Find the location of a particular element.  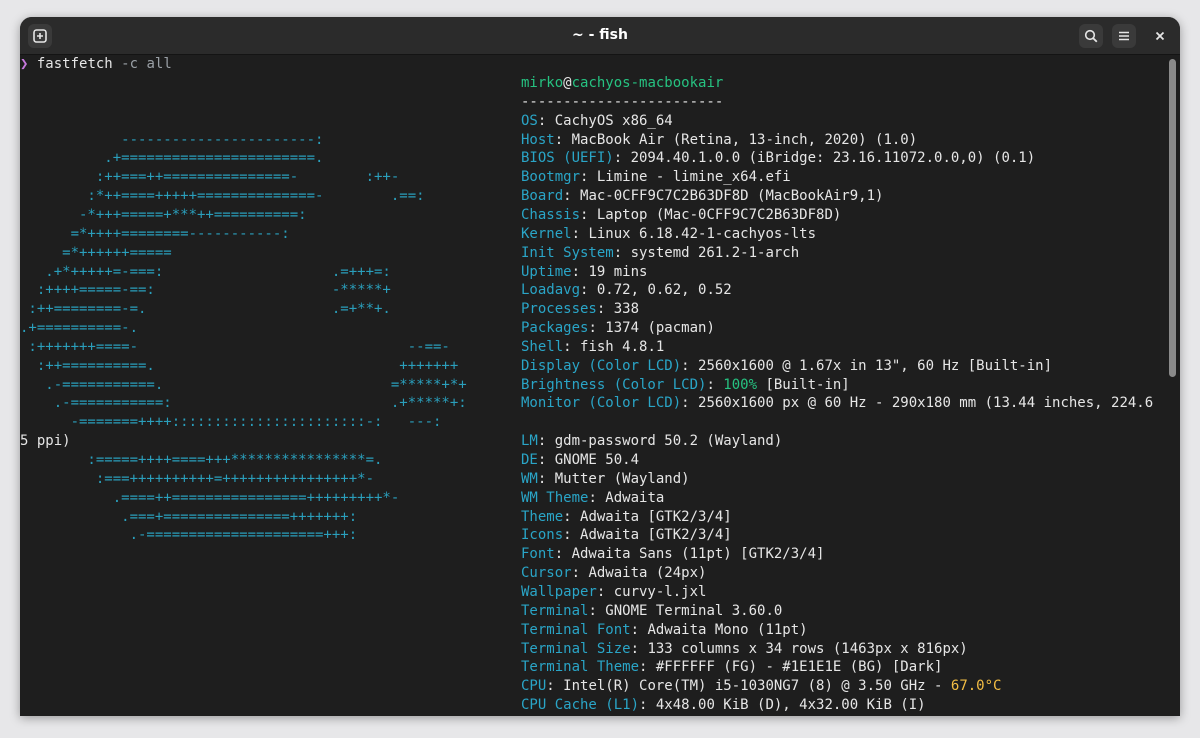

info-value: curvy-l.jxl is located at coordinates (660, 591).